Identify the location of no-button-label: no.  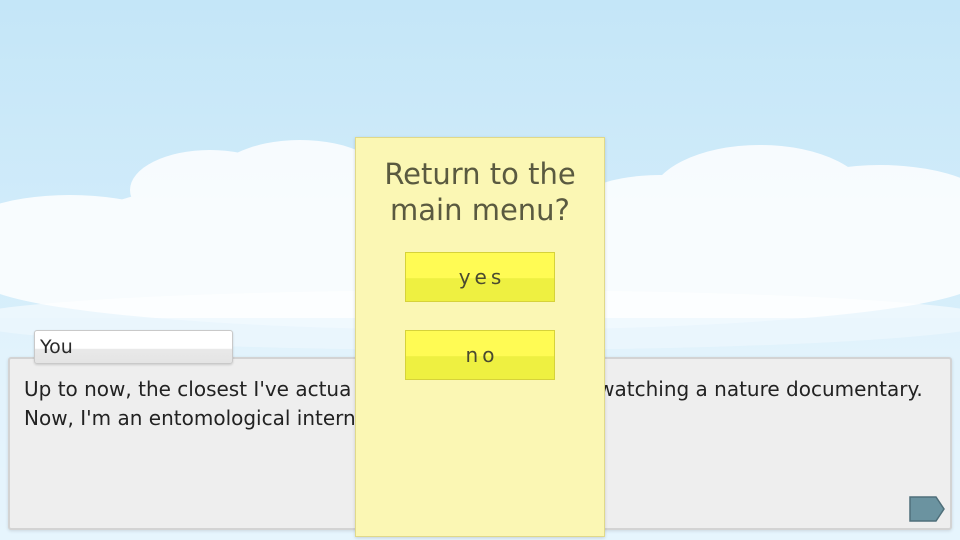
(482, 355).